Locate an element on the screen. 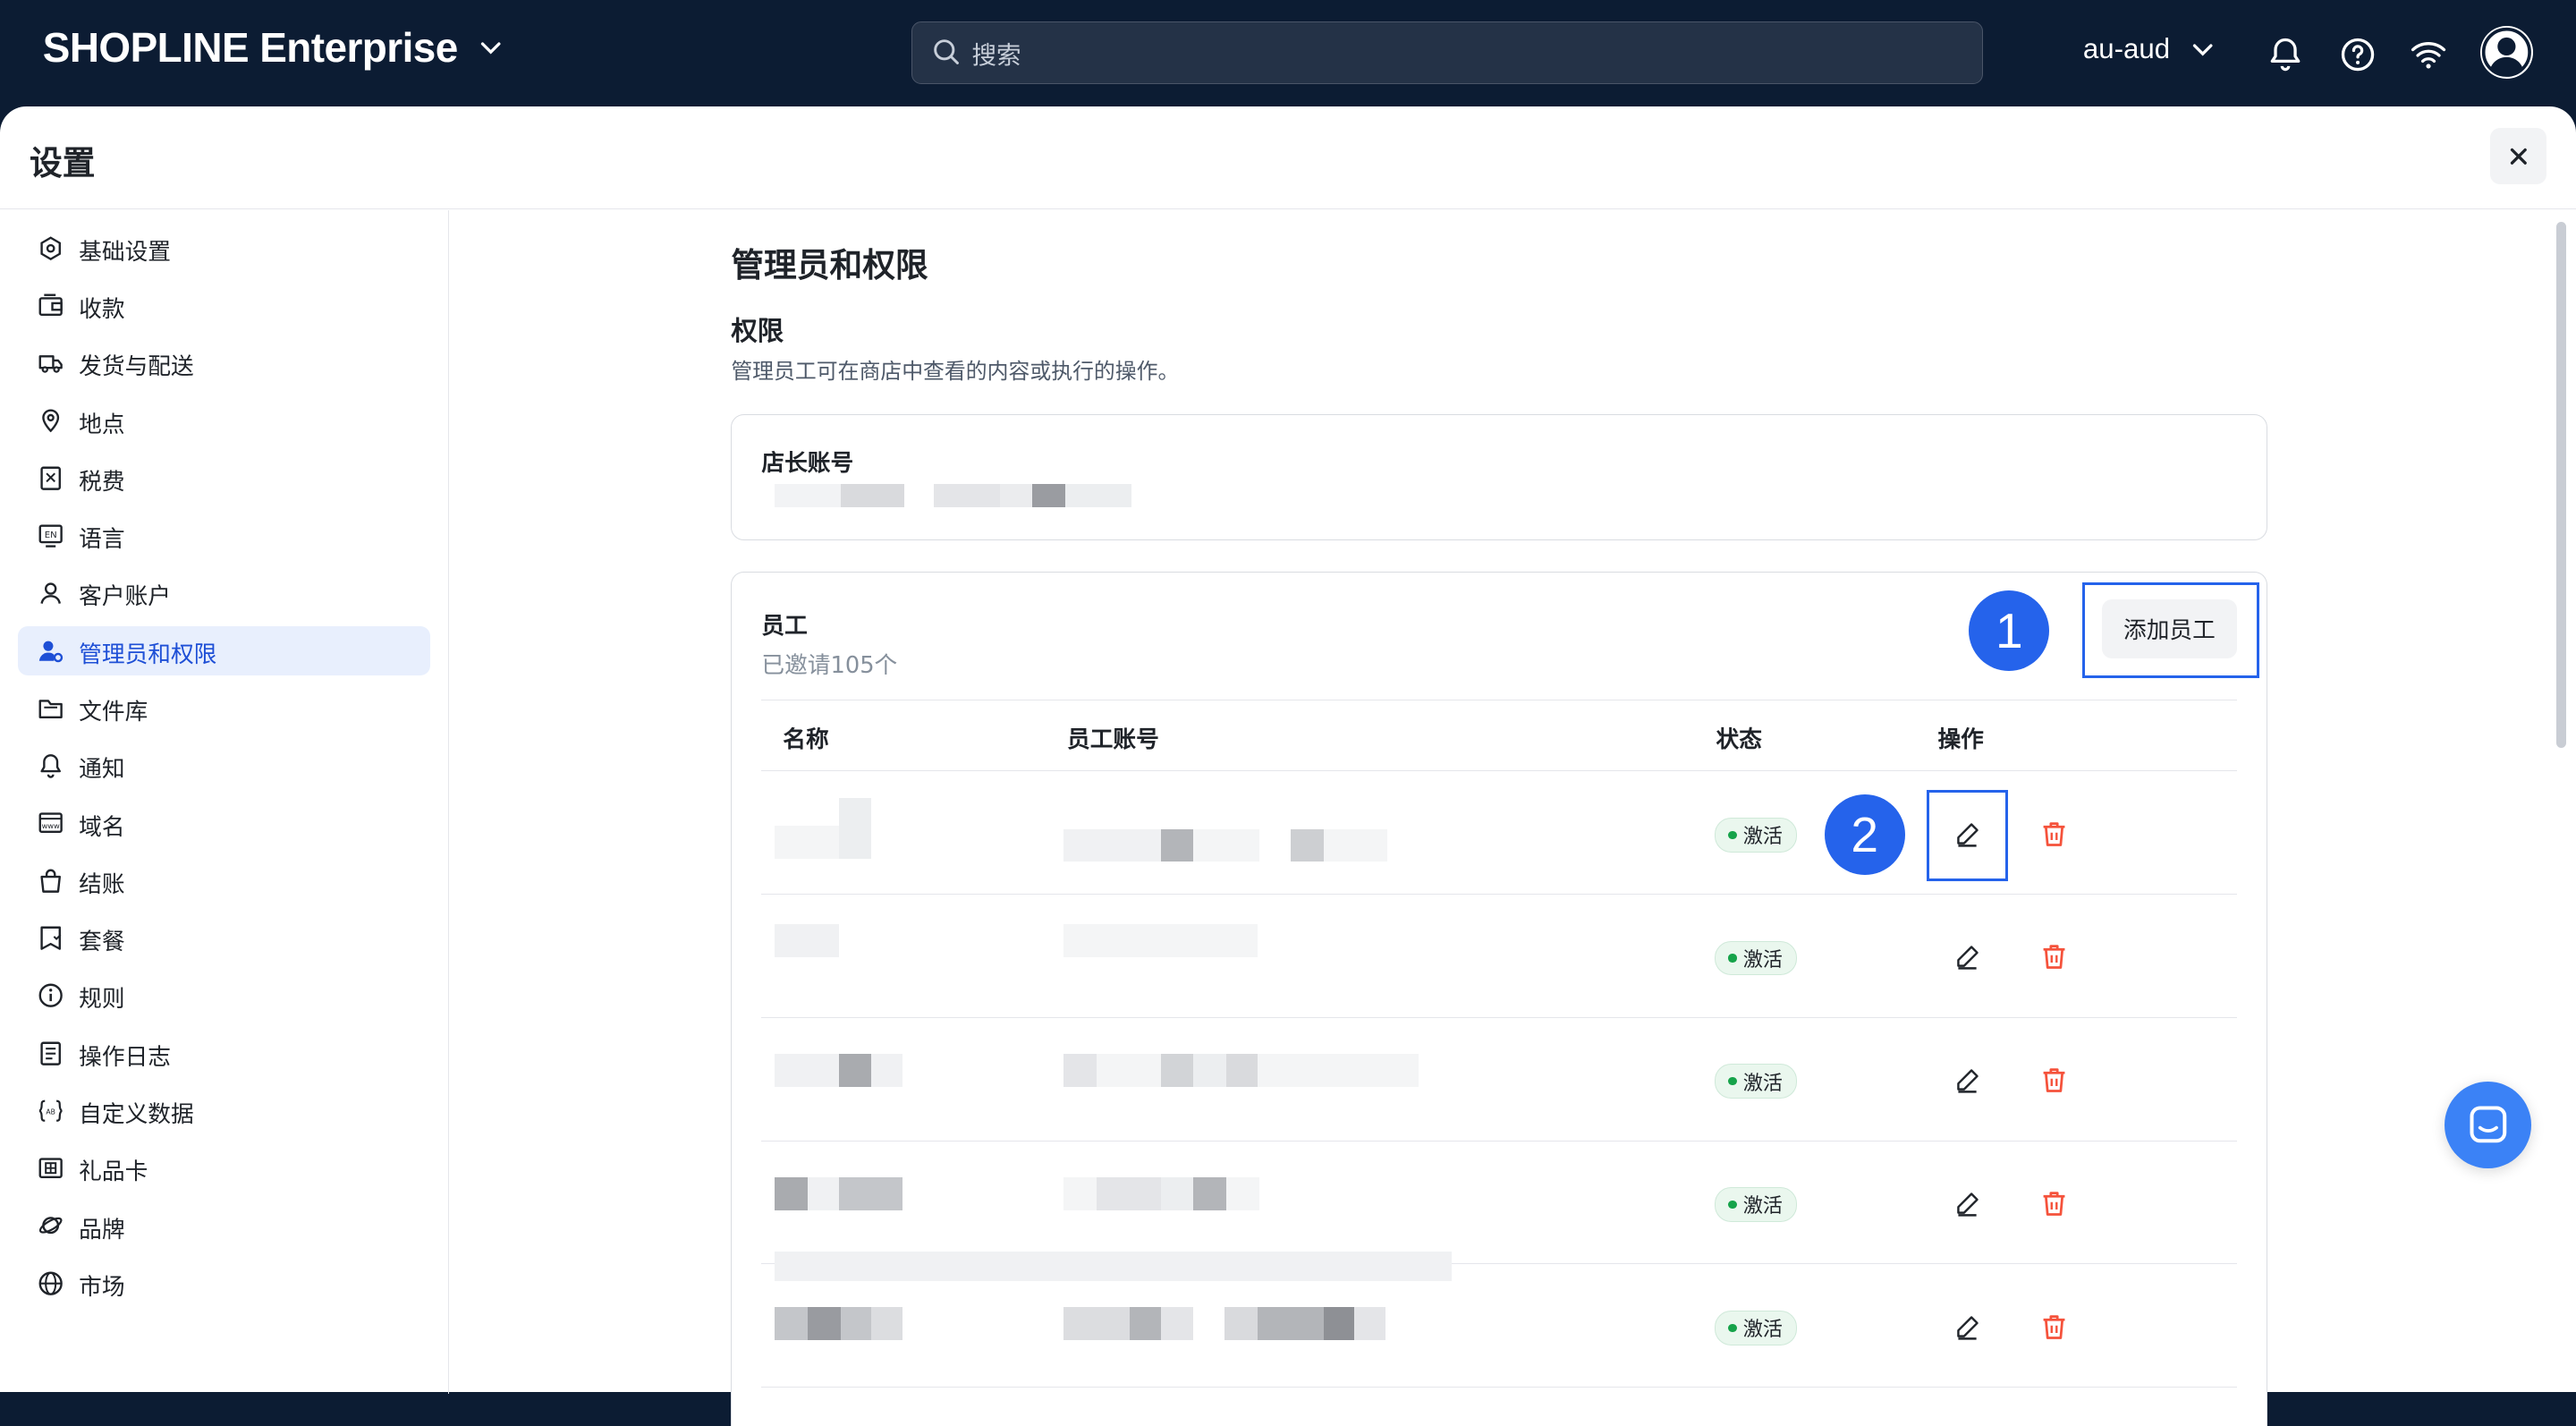 This screenshot has width=2576, height=1426. truck-icon is located at coordinates (51, 364).